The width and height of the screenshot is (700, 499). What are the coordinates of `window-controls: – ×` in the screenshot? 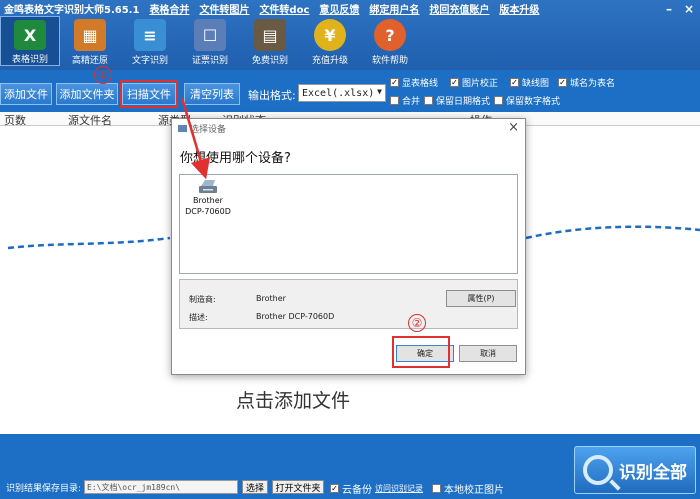 It's located at (680, 9).